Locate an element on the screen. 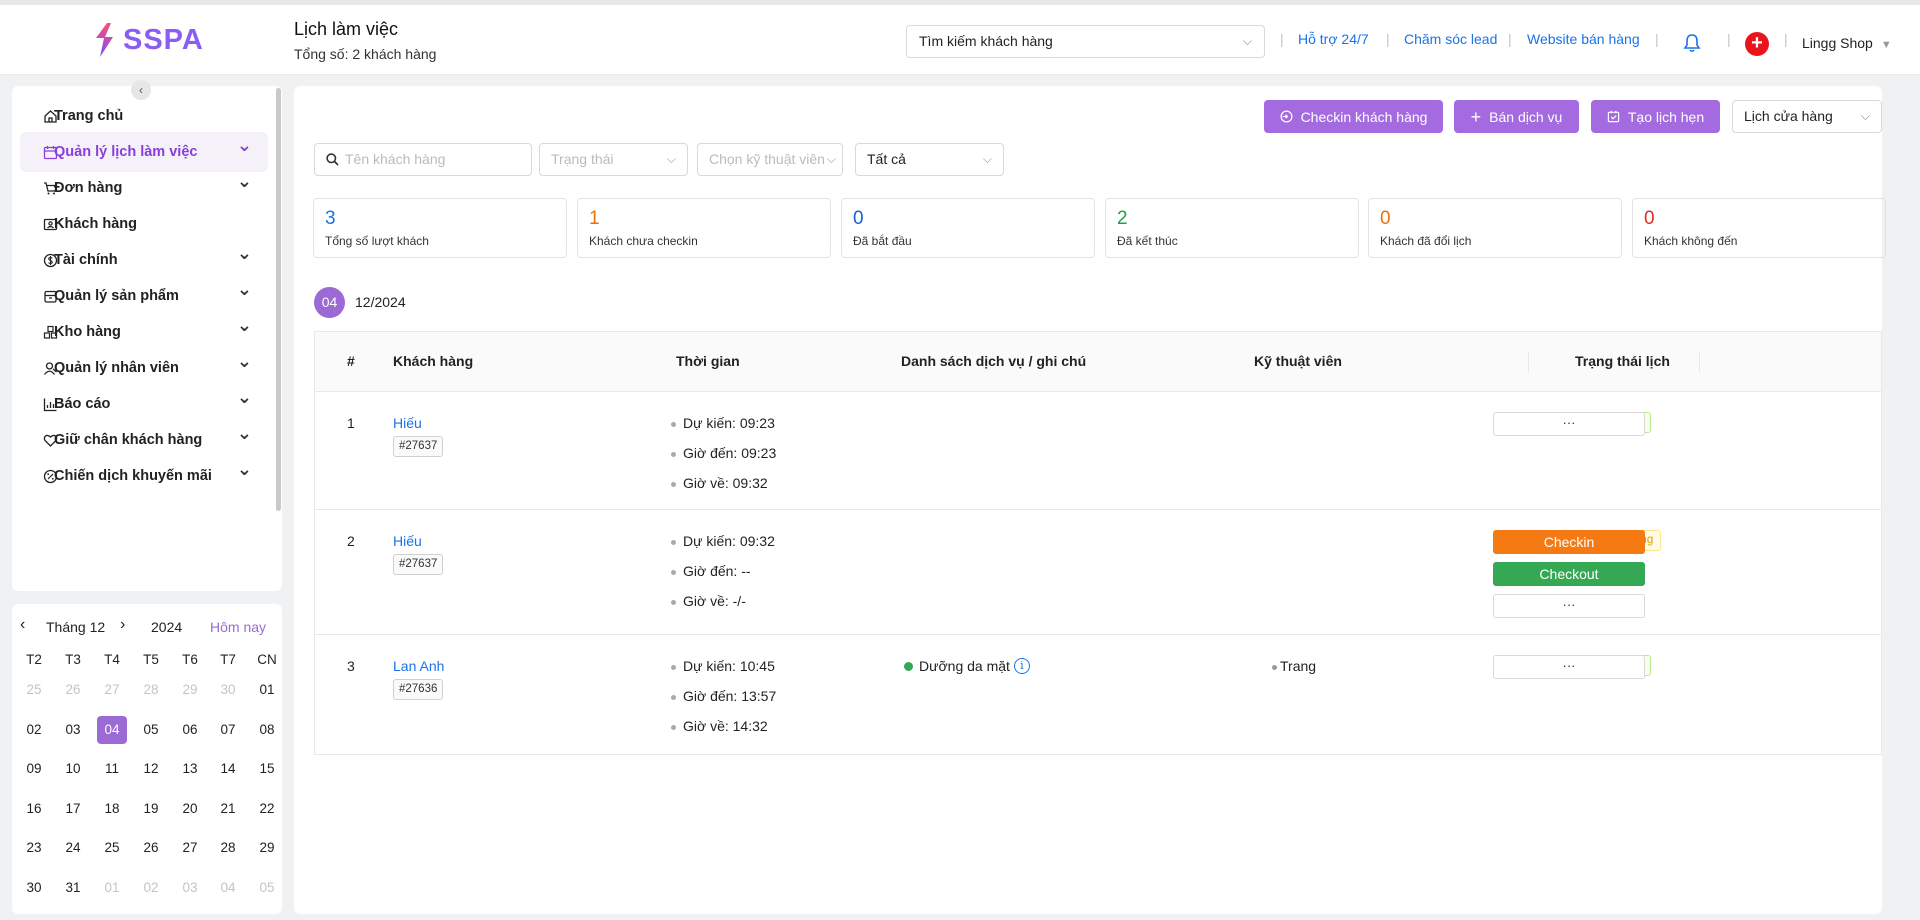  sidebar-item-cart: Đơn hàng ⌄ is located at coordinates (144, 188).